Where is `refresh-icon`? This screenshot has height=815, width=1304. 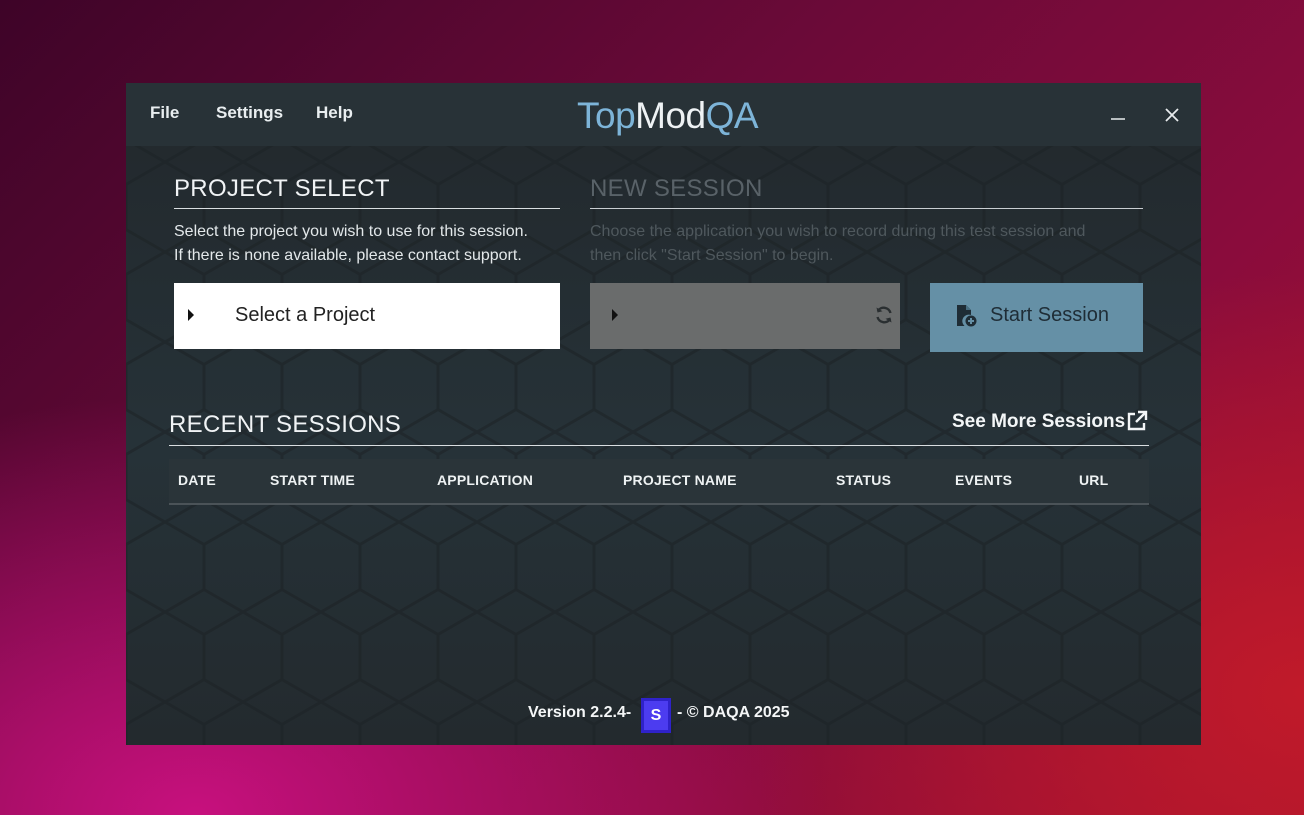
refresh-icon is located at coordinates (884, 315).